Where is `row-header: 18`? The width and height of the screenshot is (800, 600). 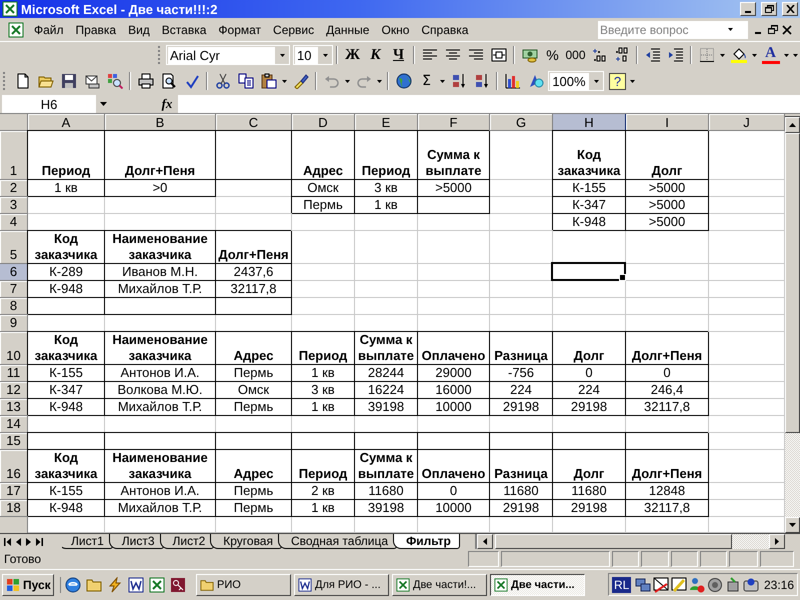
row-header: 18 is located at coordinates (14, 508).